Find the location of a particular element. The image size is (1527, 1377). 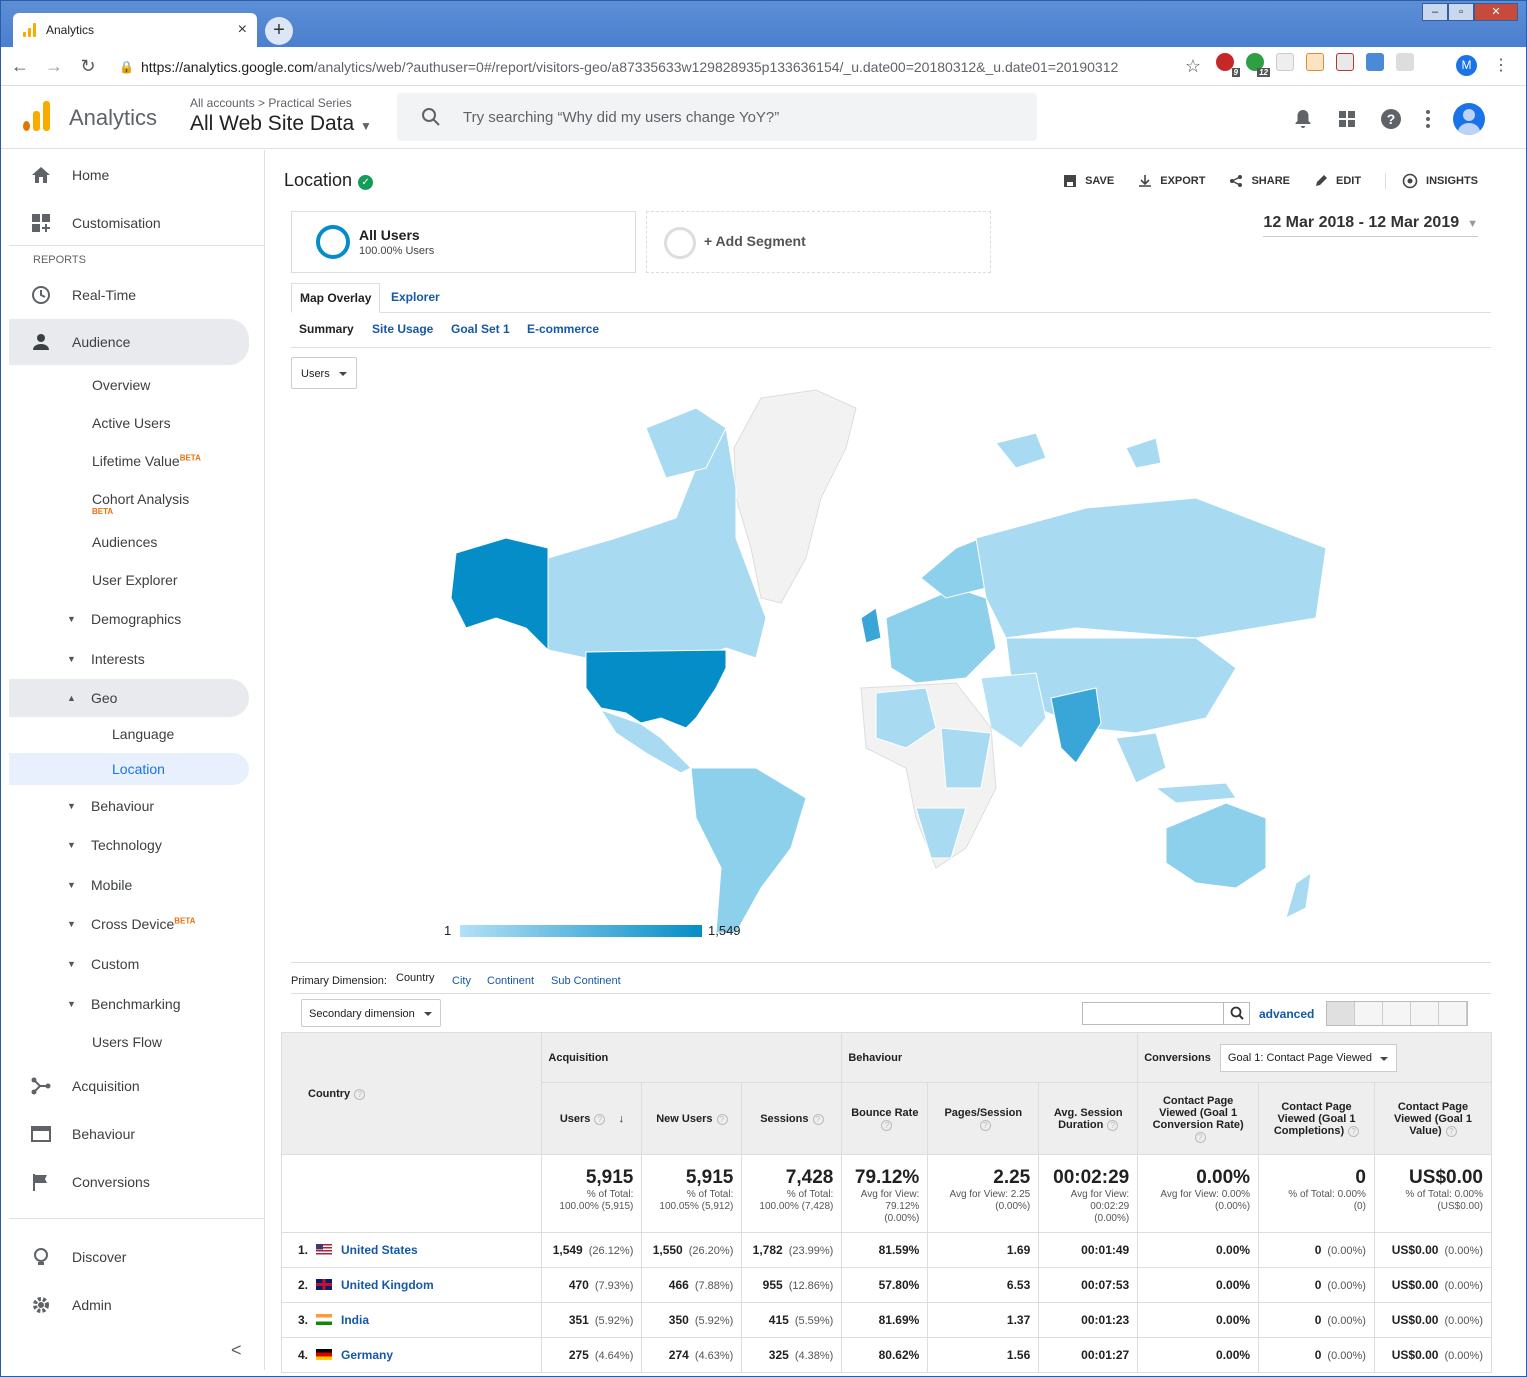

table-view-icon is located at coordinates (1341, 1013).